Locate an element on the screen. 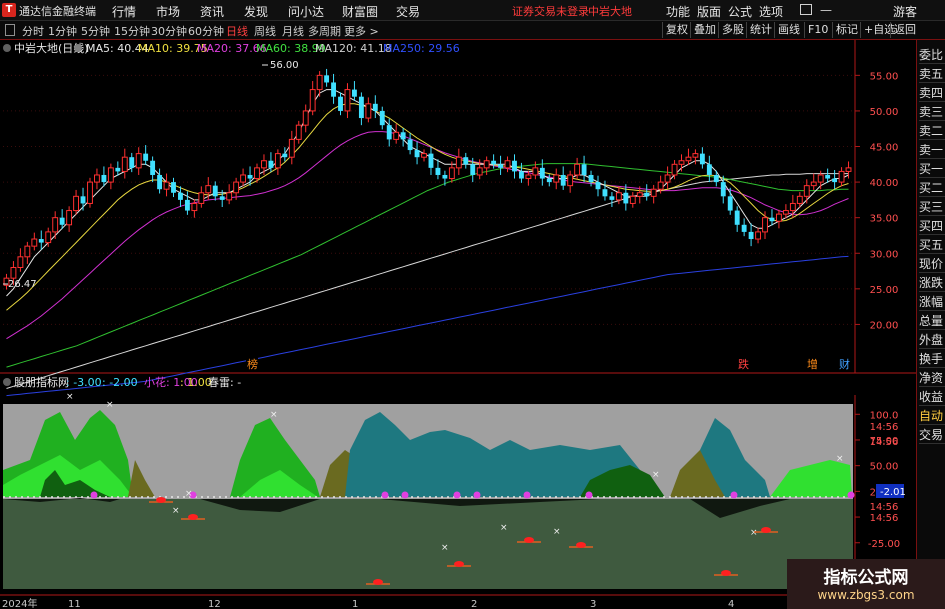  multi-stock-button: 多股 is located at coordinates (732, 30).